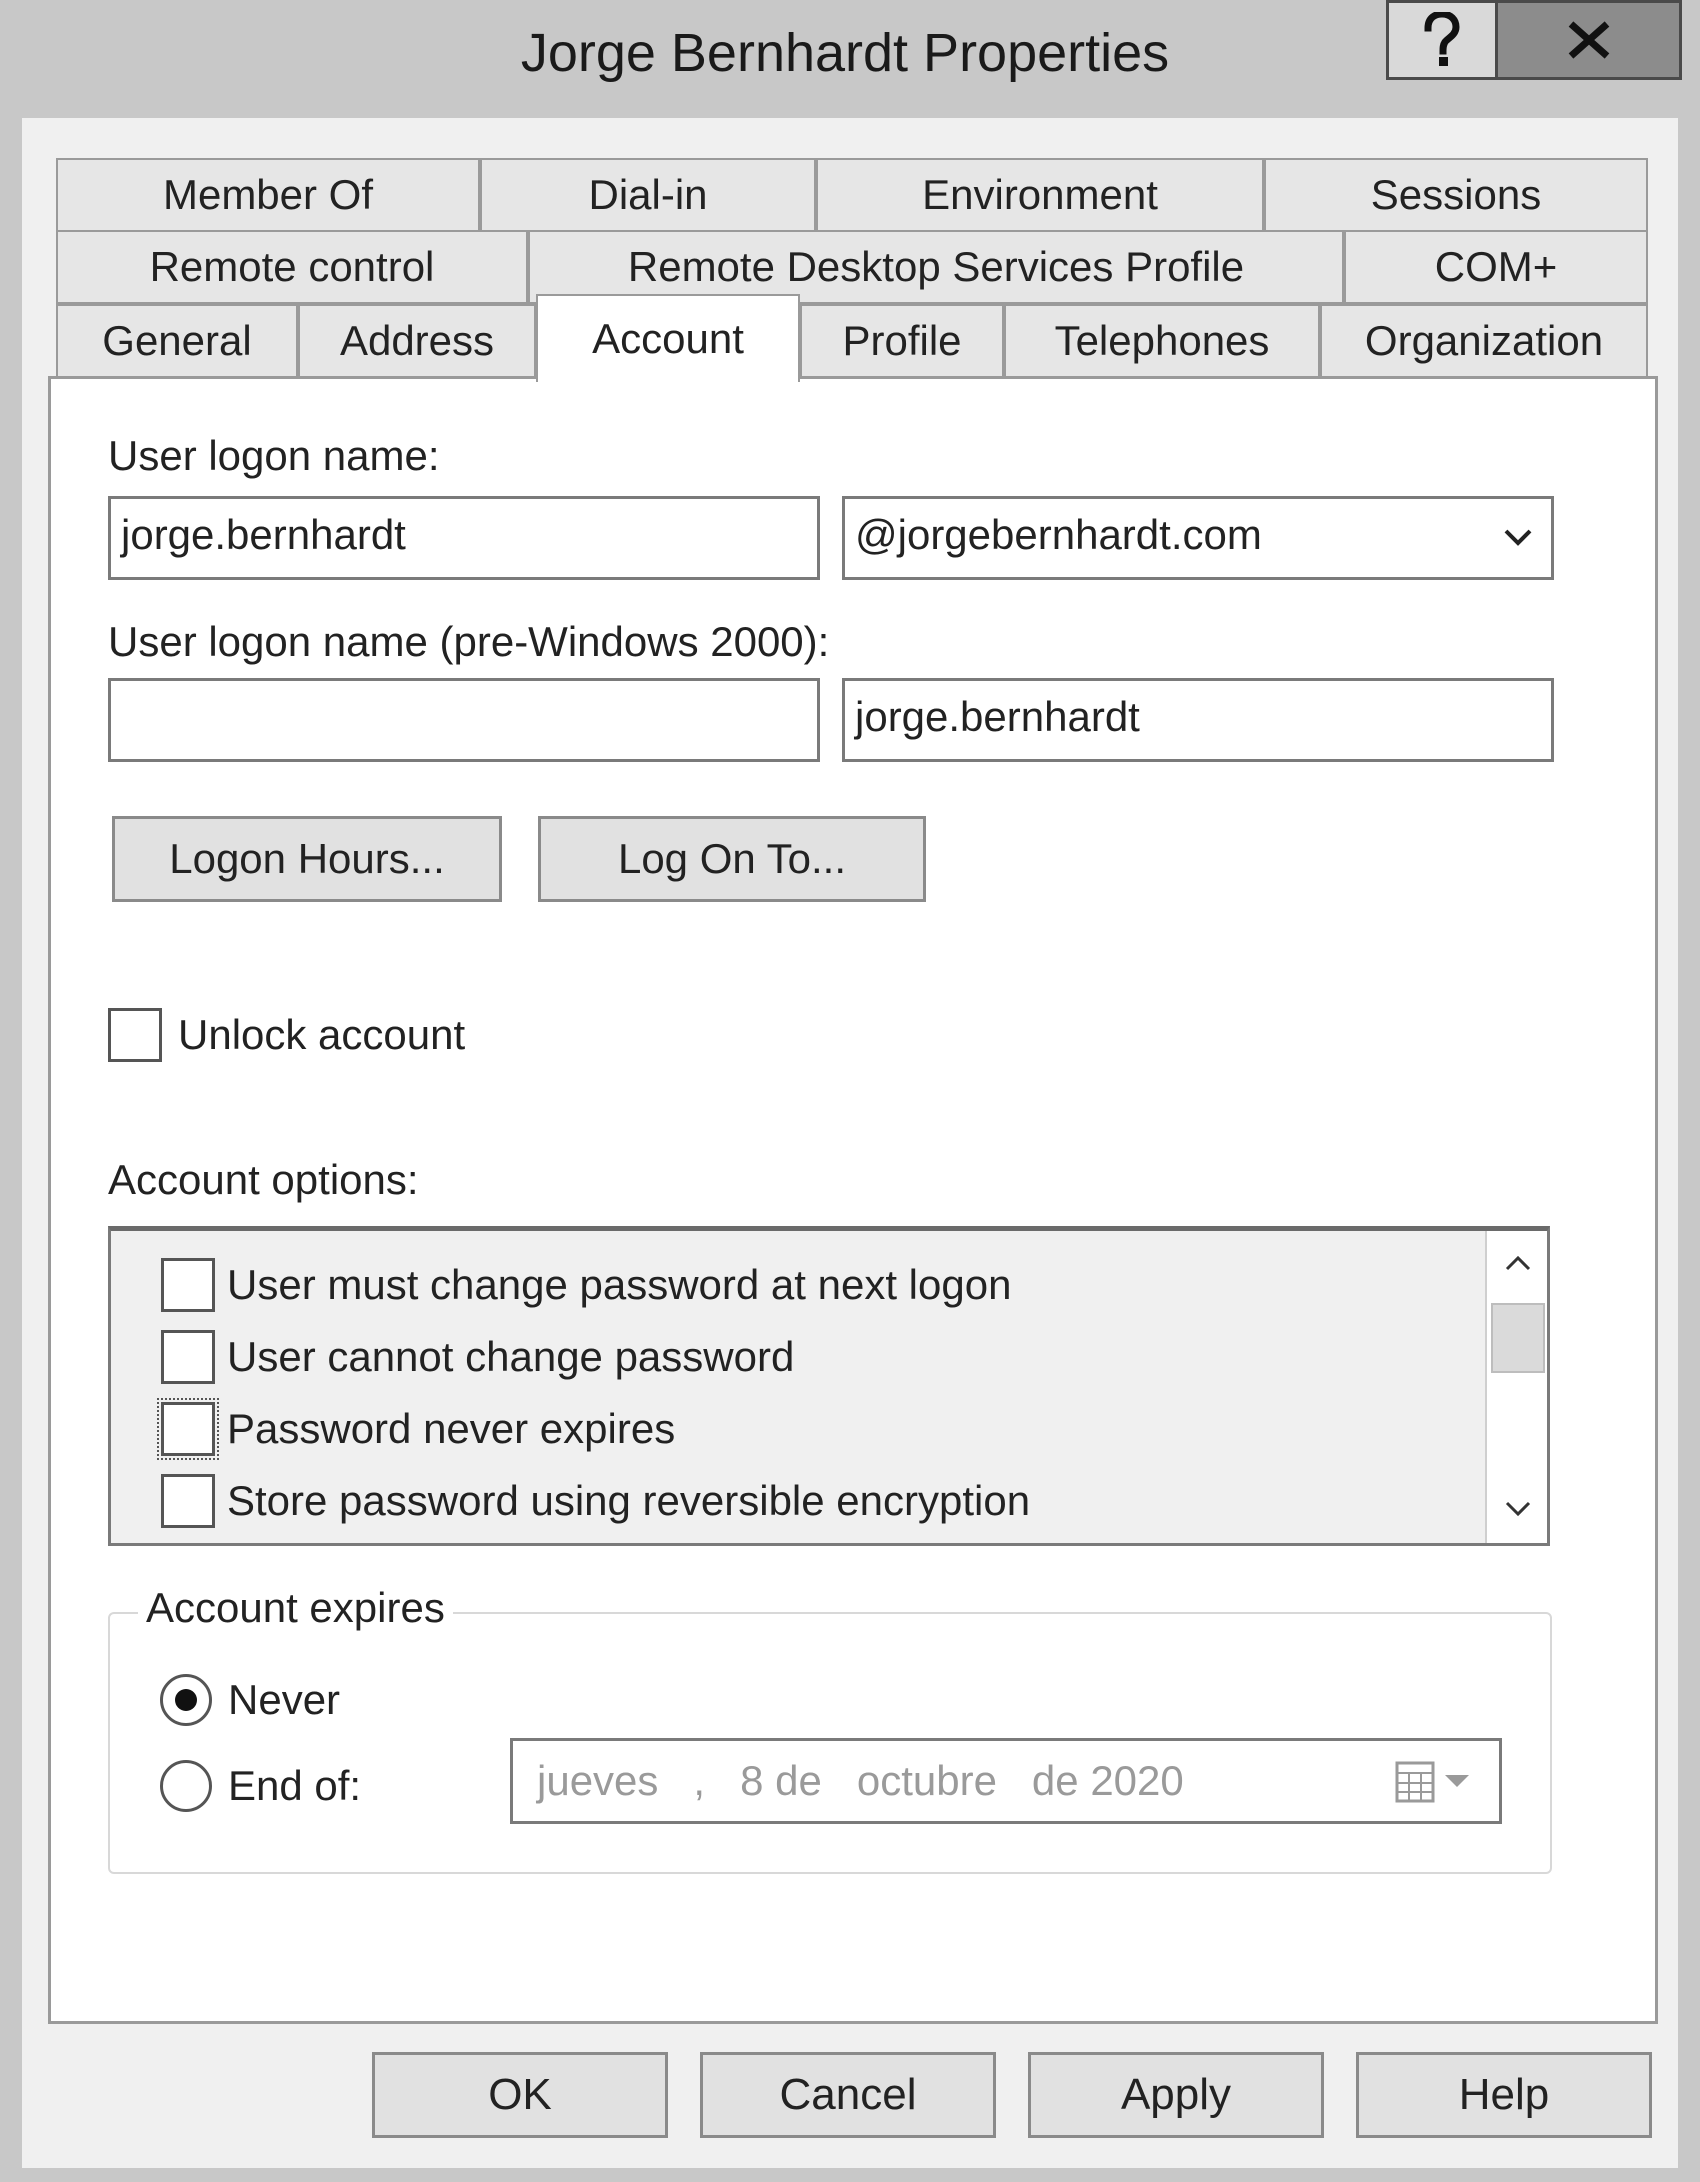 This screenshot has height=2182, width=1700. What do you see at coordinates (1518, 537) in the screenshot?
I see `chevron-down-icon` at bounding box center [1518, 537].